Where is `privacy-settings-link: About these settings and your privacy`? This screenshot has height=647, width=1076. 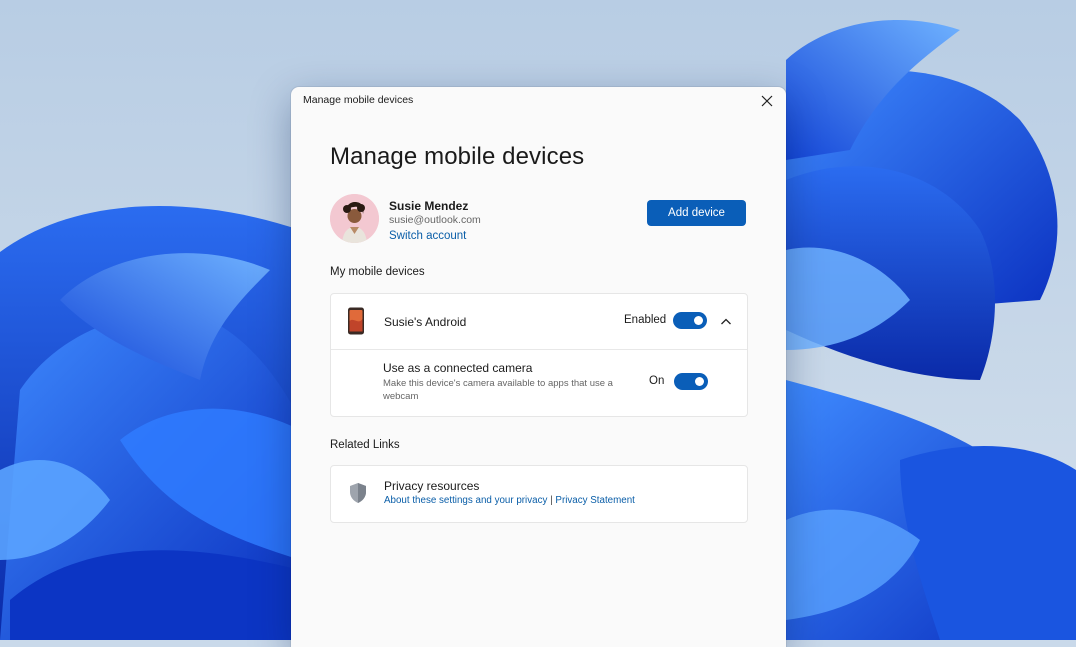 privacy-settings-link: About these settings and your privacy is located at coordinates (465, 500).